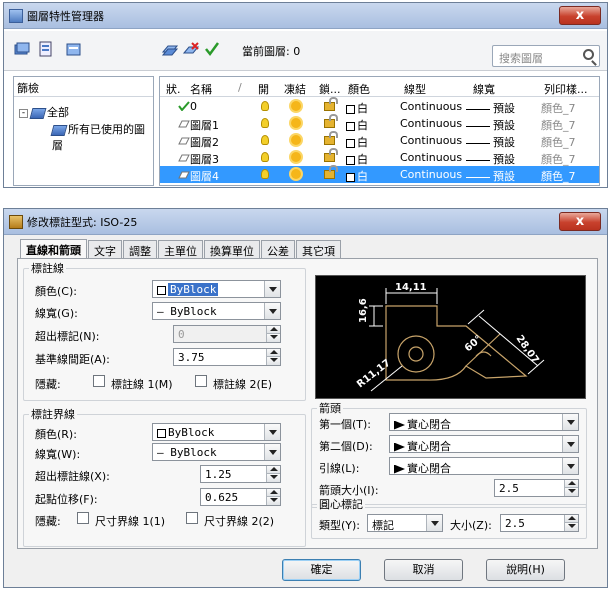  I want to click on suppress-extline1-checkbox, so click(83, 518).